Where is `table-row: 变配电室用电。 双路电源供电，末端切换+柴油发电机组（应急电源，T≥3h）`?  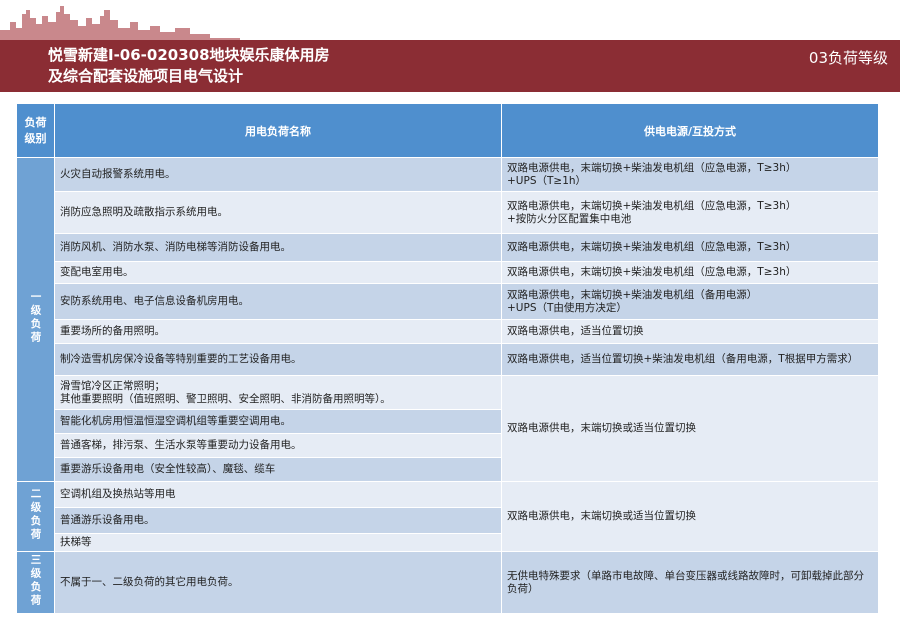
table-row: 变配电室用电。 双路电源供电，末端切换+柴油发电机组（应急电源，T≥3h） is located at coordinates (448, 272).